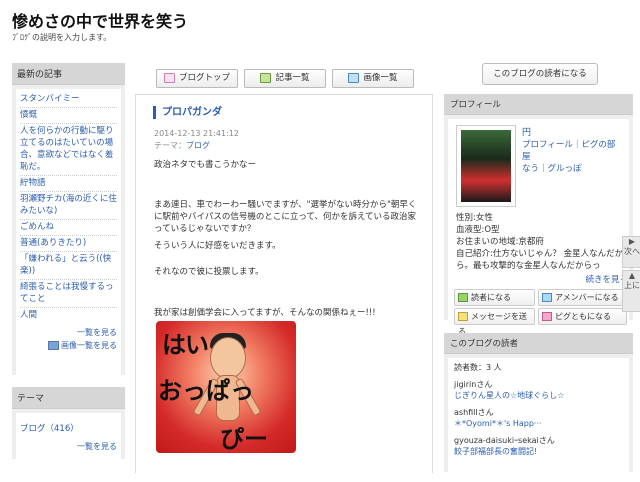 Image resolution: width=640 pixels, height=482 pixels. Describe the element at coordinates (68, 398) in the screenshot. I see `theme-header: テーマ` at that location.